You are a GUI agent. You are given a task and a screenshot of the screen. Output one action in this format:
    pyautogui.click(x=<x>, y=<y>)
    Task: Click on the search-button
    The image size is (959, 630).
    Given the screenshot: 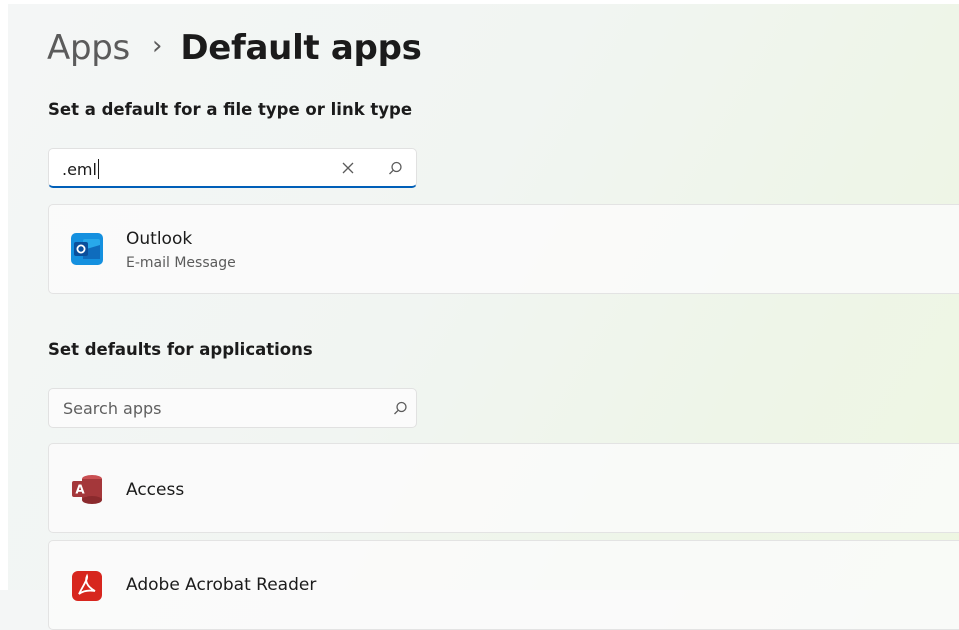 What is the action you would take?
    pyautogui.click(x=395, y=168)
    